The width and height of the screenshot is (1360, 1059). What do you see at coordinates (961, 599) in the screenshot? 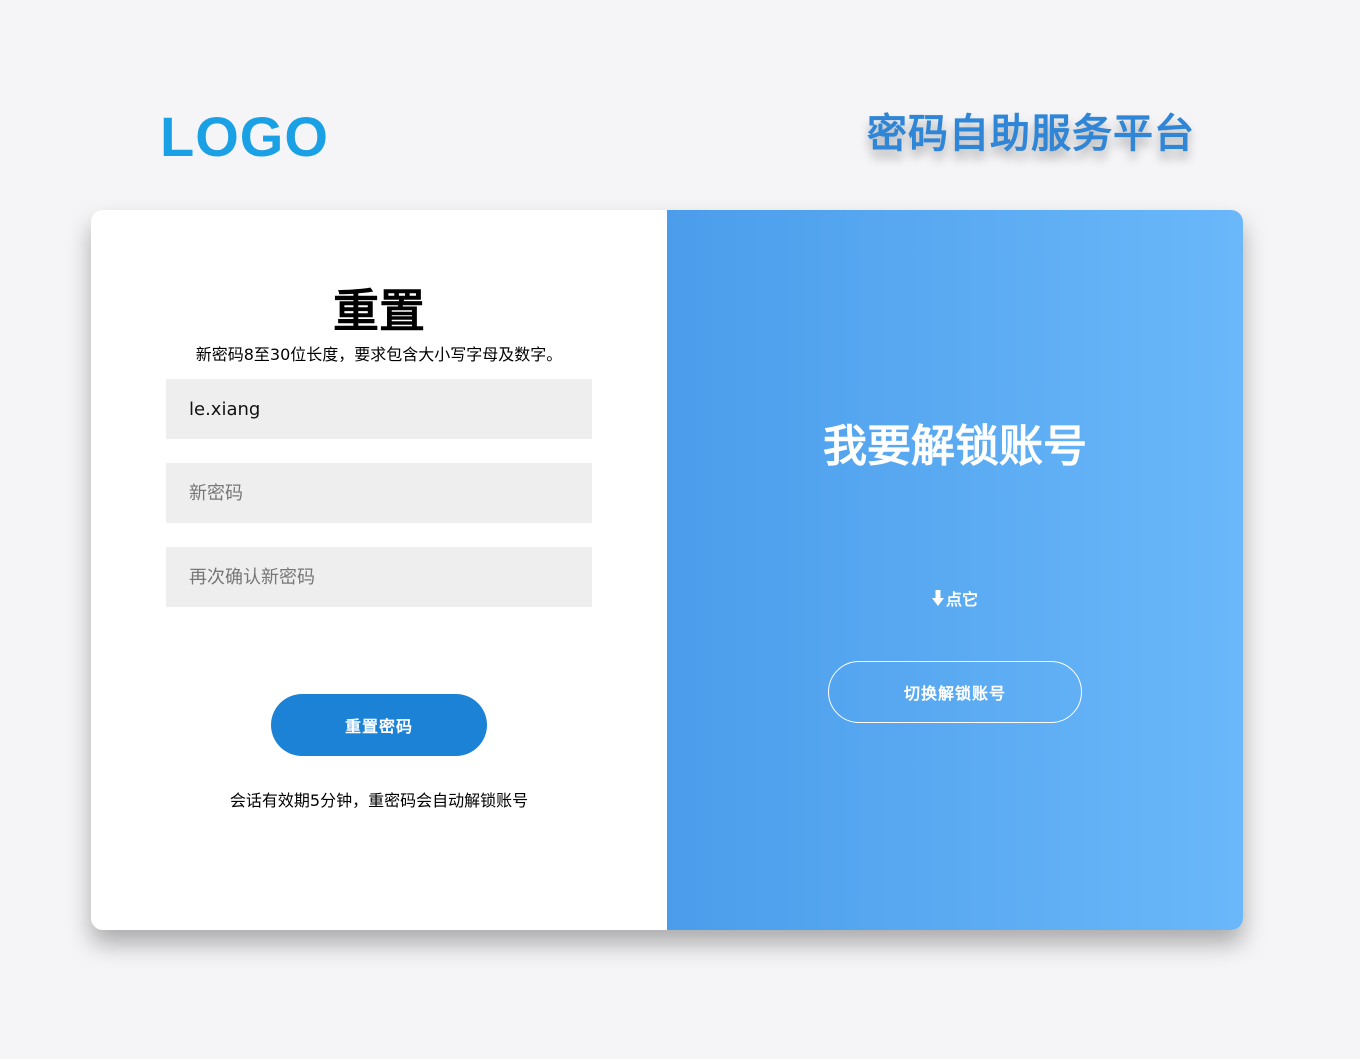
I see `click-hint-label: 点它` at bounding box center [961, 599].